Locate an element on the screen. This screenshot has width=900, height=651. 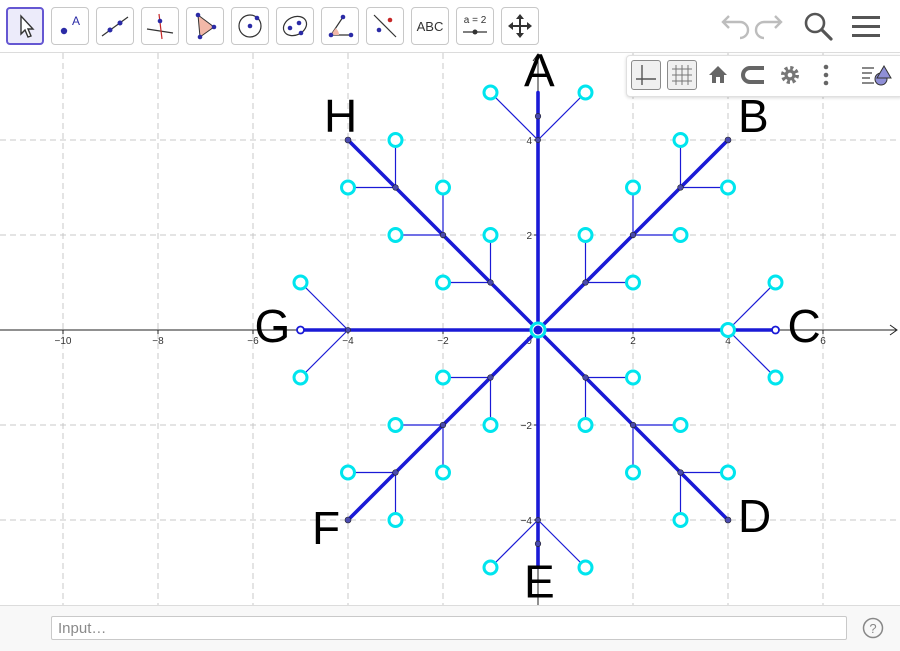
redo-icon is located at coordinates (768, 27).